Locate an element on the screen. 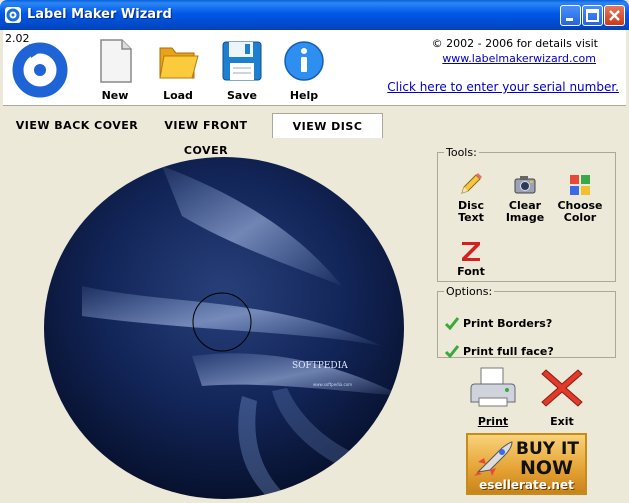 This screenshot has height=503, width=629. maximize-button is located at coordinates (592, 15).